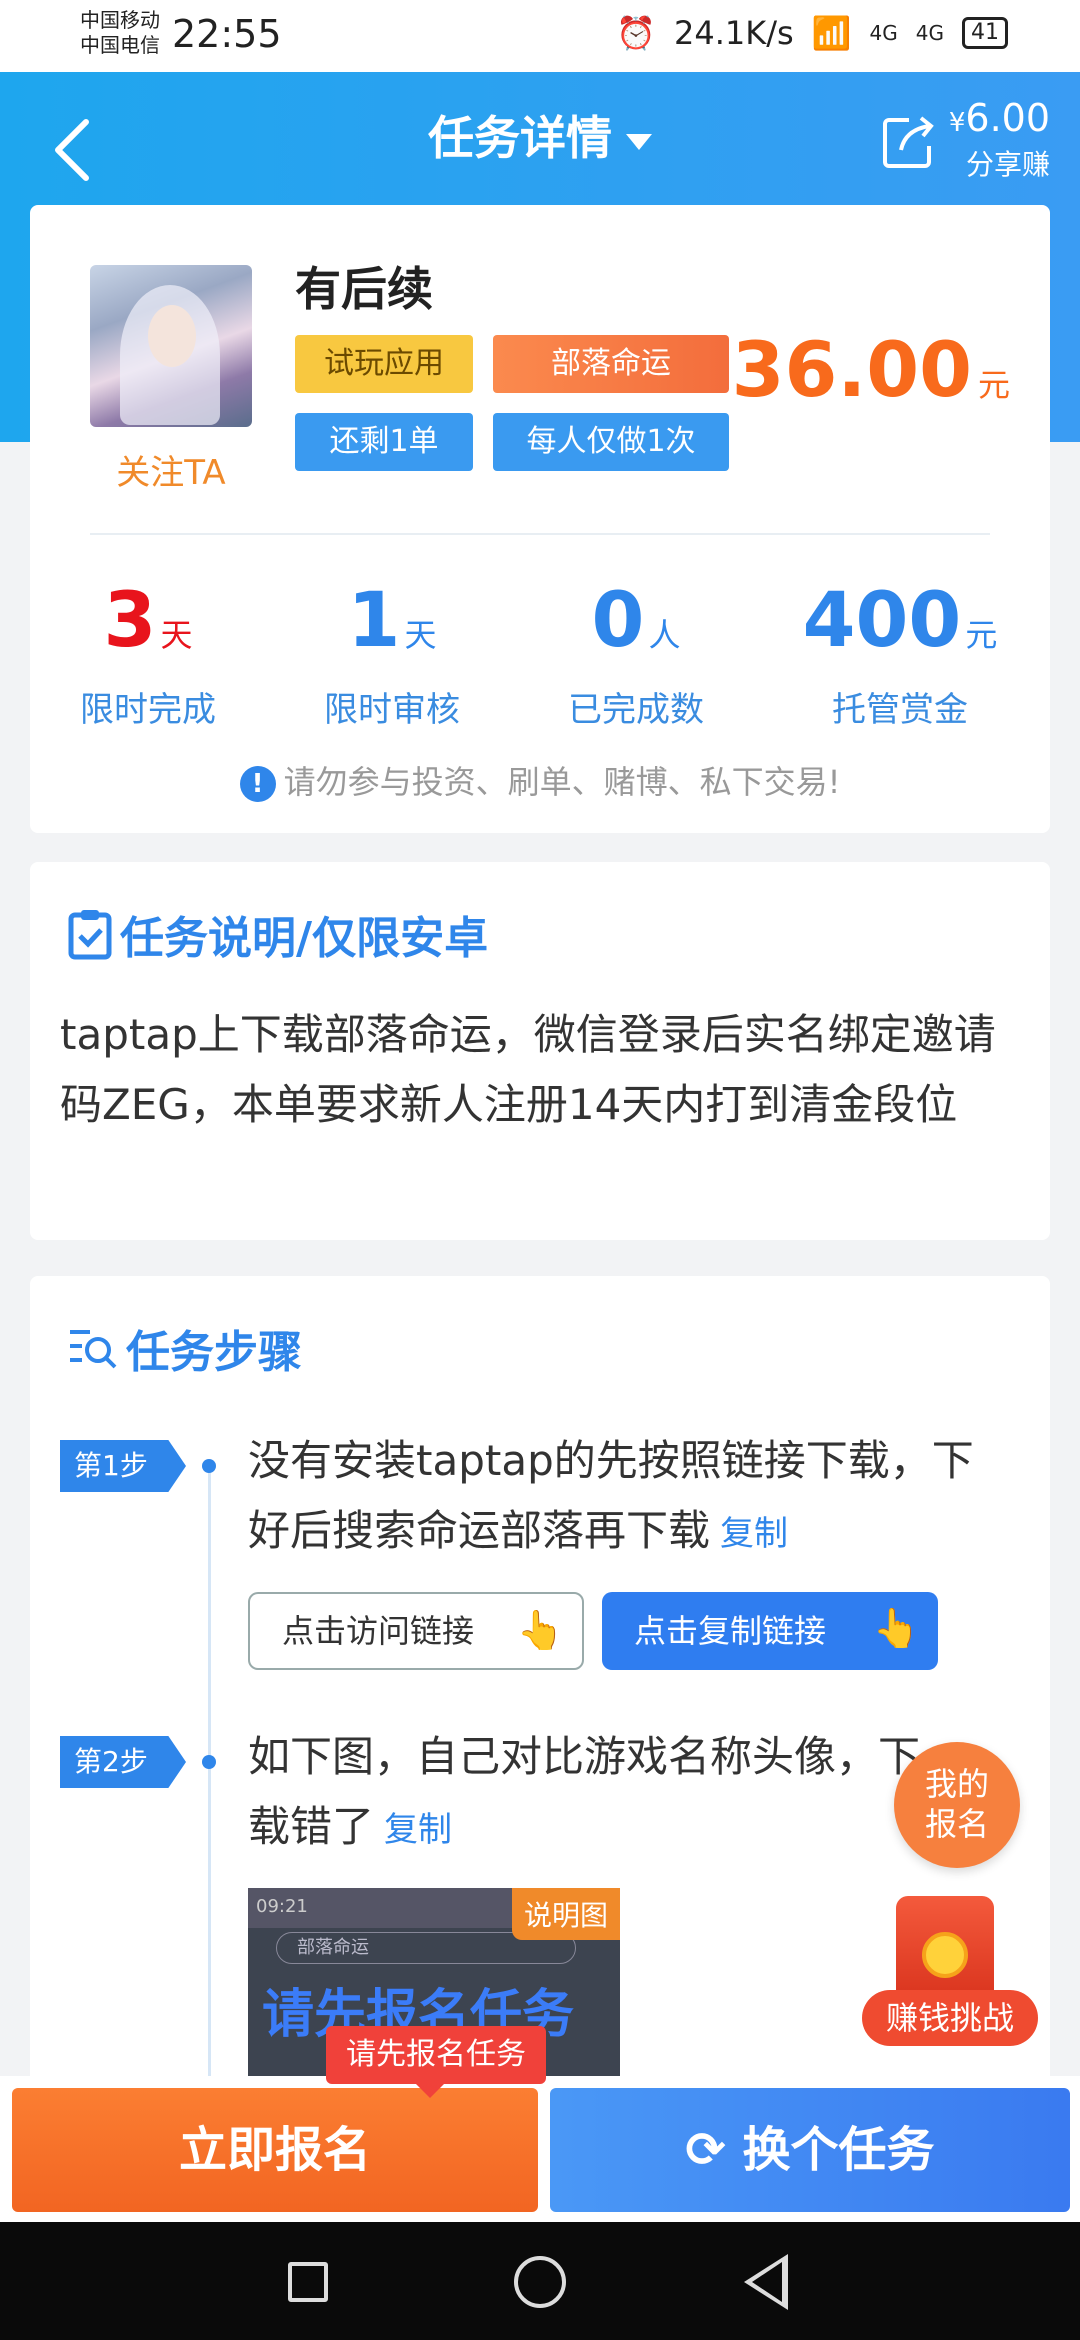  What do you see at coordinates (308, 2282) in the screenshot?
I see `recents-icon` at bounding box center [308, 2282].